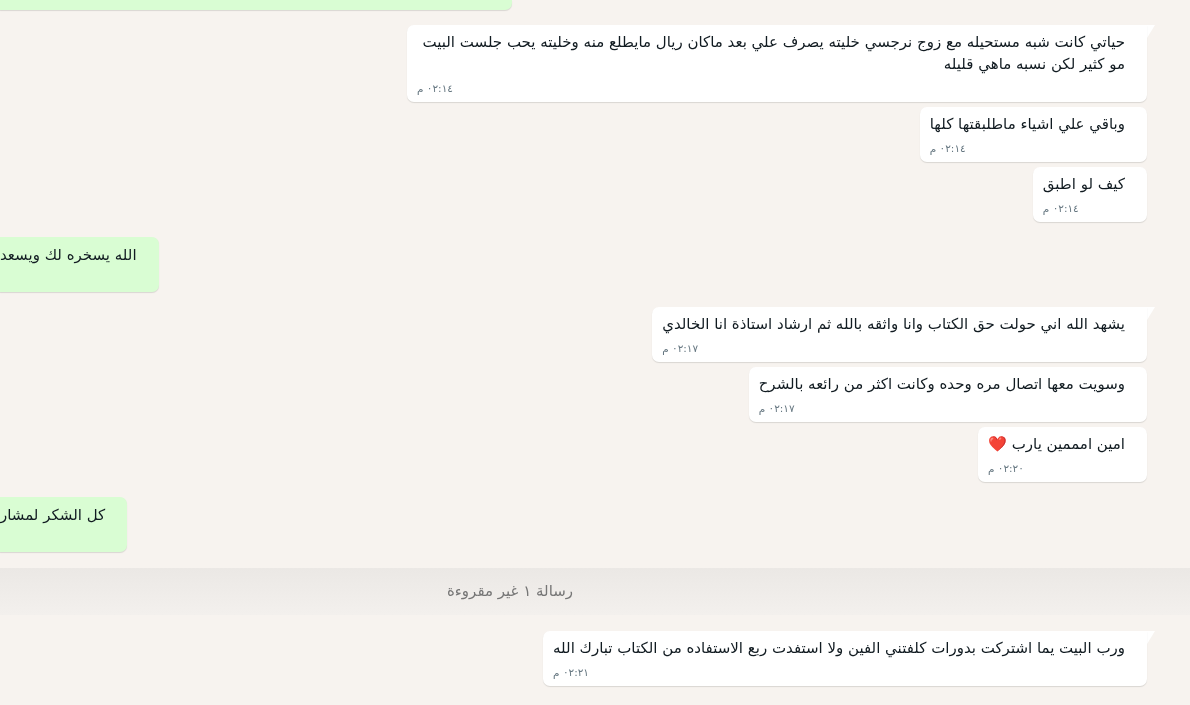 This screenshot has width=1190, height=705. I want to click on unread-label: رسالة ١ غير مقروءة, so click(510, 592).